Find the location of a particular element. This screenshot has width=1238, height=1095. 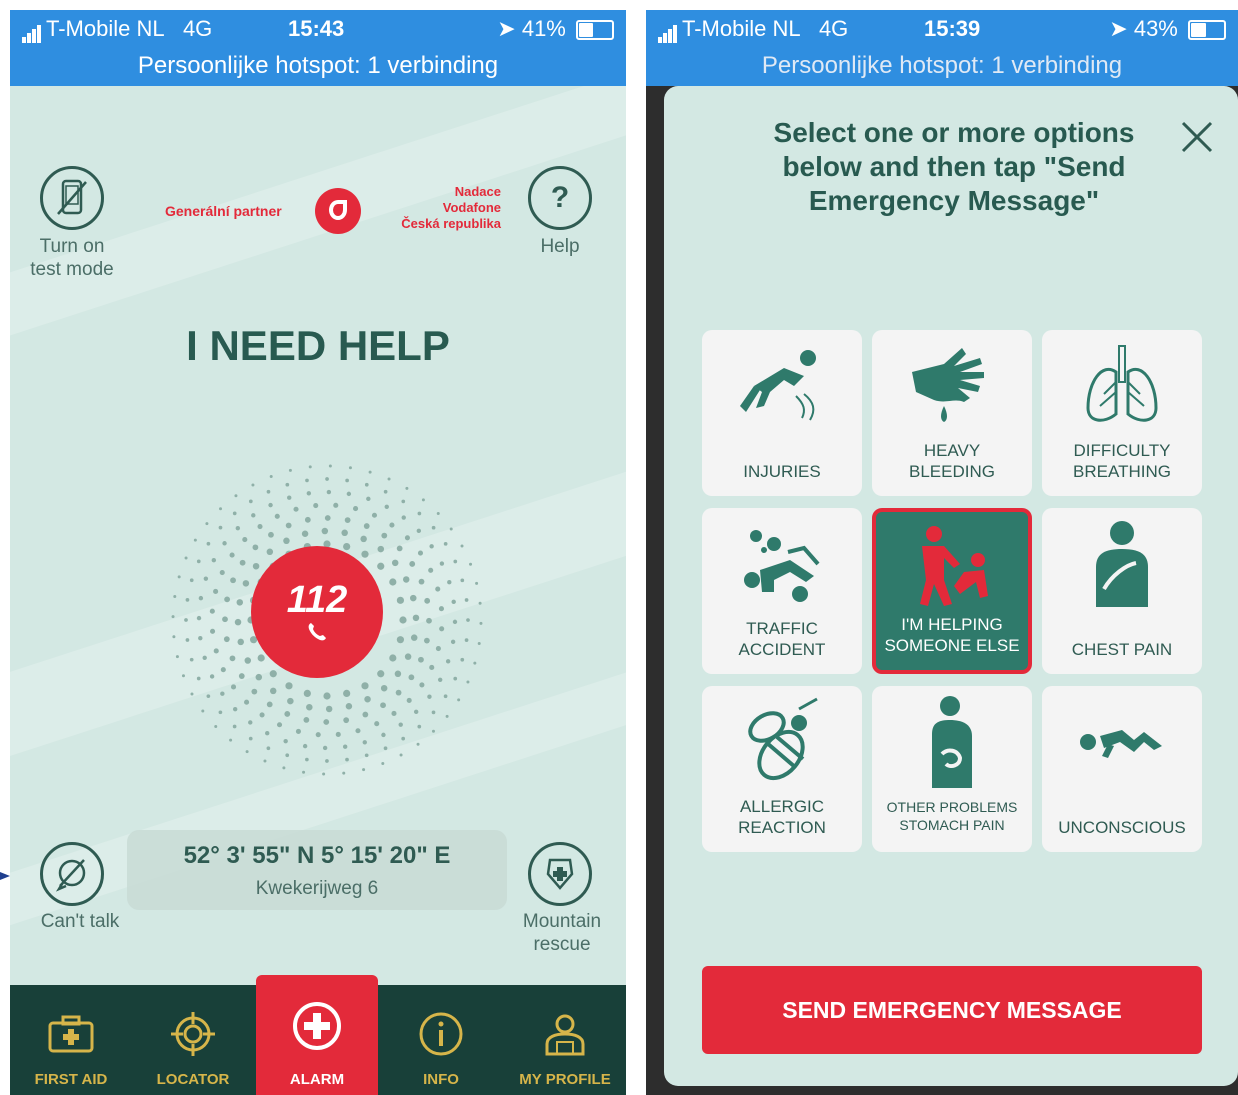

option-helping-someone-else: I'M HELPING SOMEONE ELSE is located at coordinates (952, 591).